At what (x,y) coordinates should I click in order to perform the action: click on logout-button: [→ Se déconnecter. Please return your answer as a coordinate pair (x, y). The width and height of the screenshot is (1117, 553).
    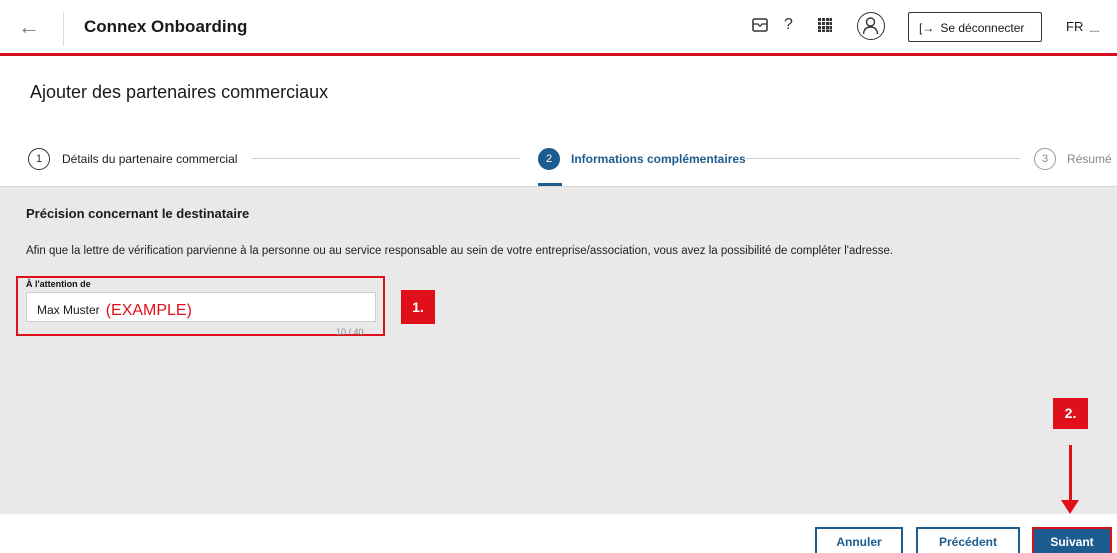
    Looking at the image, I should click on (975, 27).